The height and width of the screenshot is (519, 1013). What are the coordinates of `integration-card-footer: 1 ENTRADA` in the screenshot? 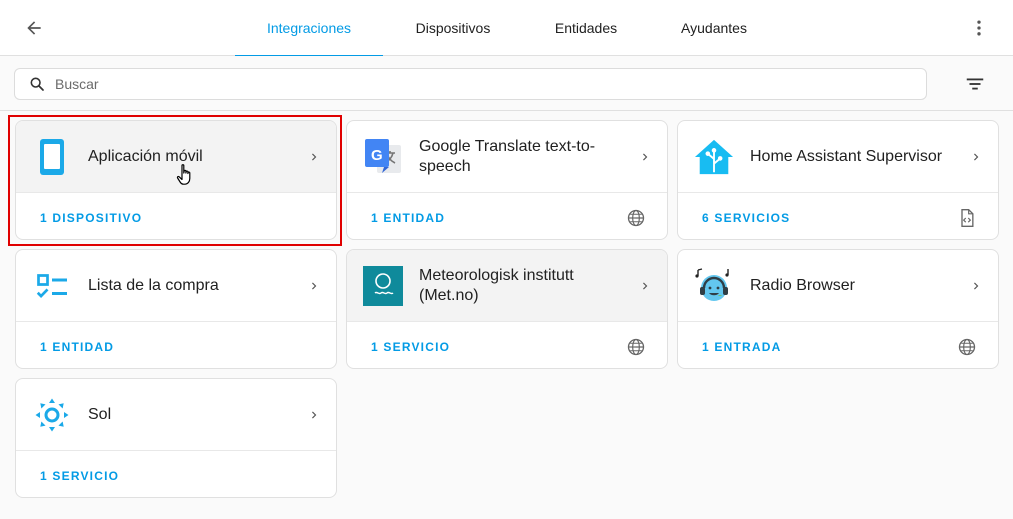 It's located at (838, 345).